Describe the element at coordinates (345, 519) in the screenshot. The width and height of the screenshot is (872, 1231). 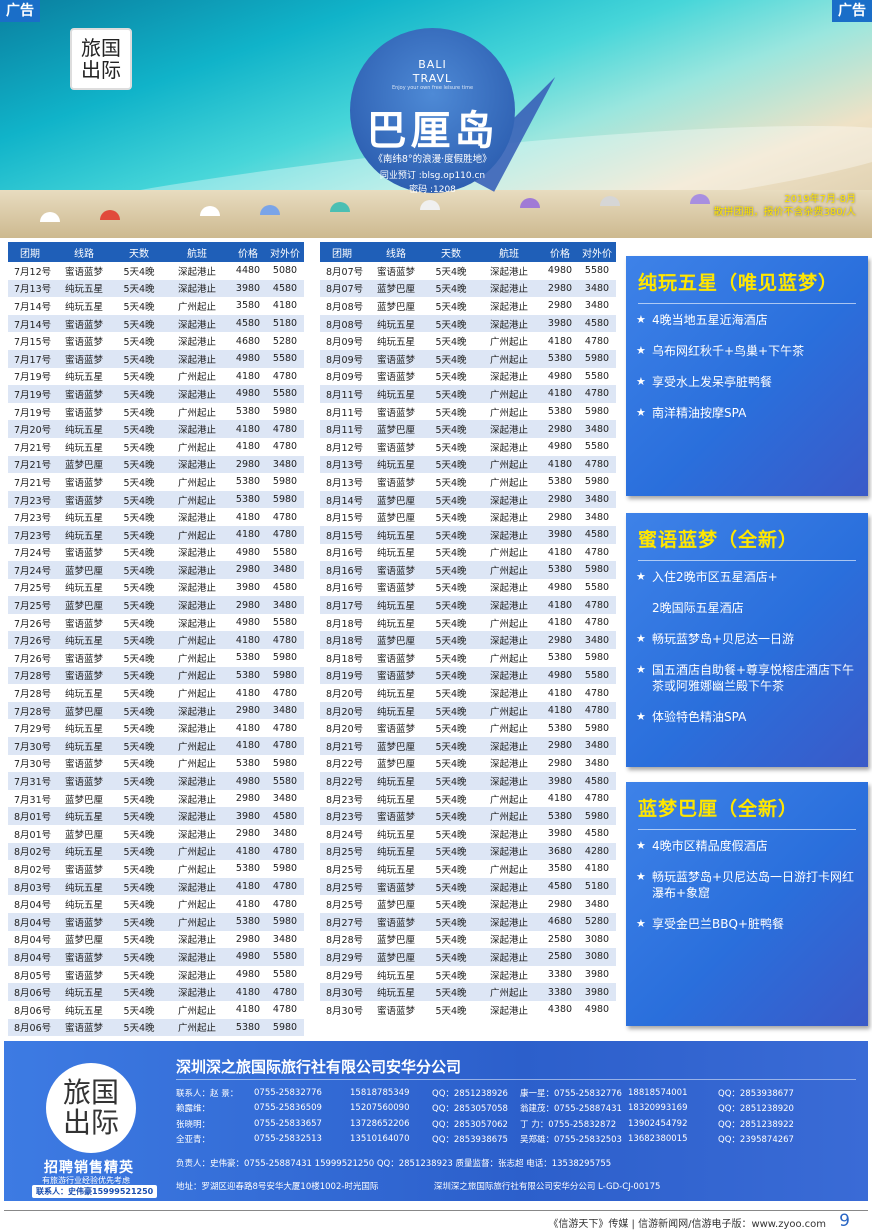
I see `table-cell: 8月15号` at that location.